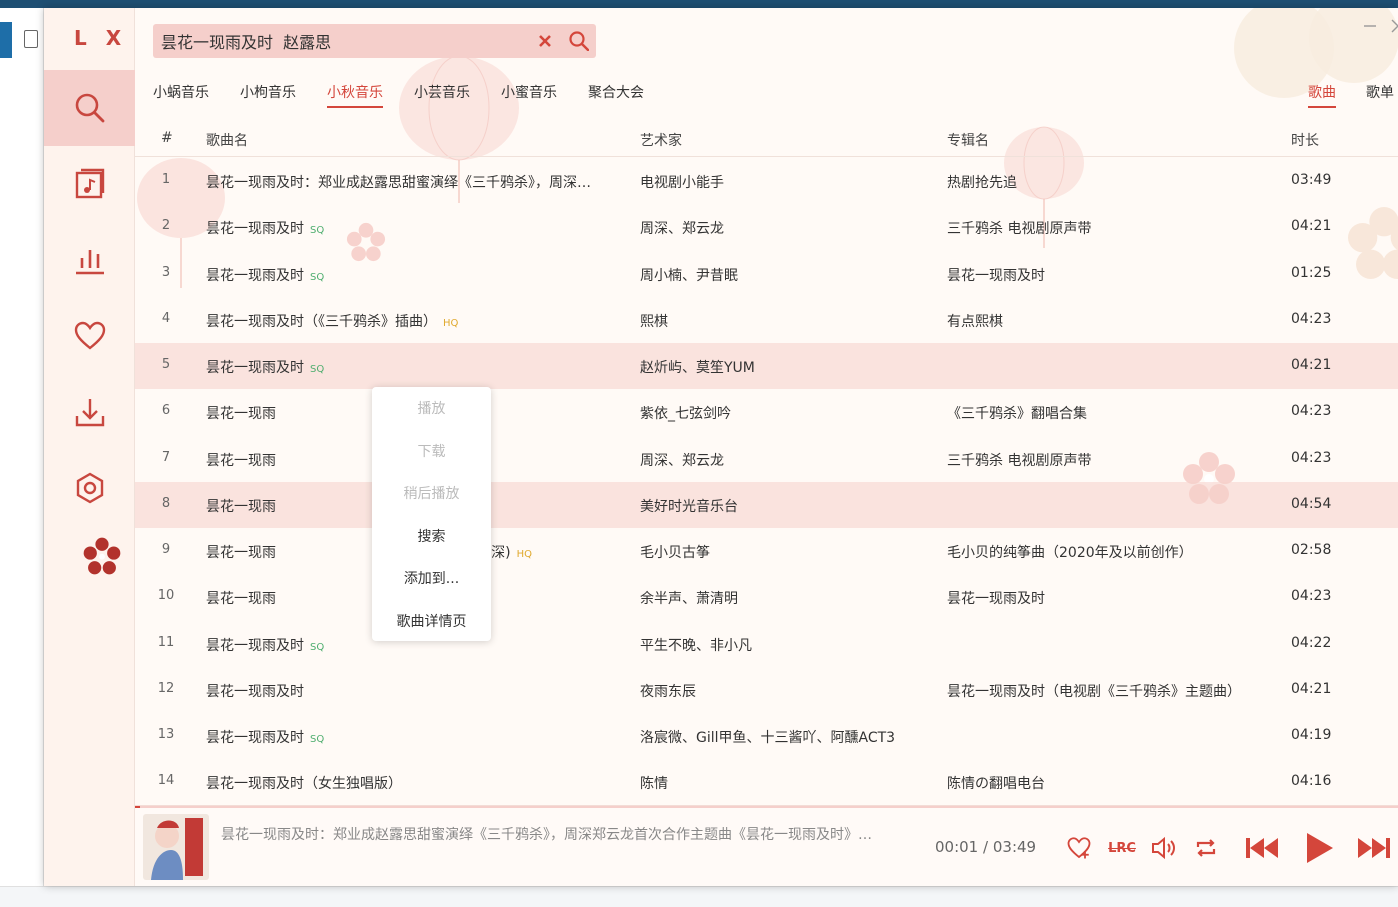  Describe the element at coordinates (699, 4) in the screenshot. I see `desktop-taskbar-strip` at that location.